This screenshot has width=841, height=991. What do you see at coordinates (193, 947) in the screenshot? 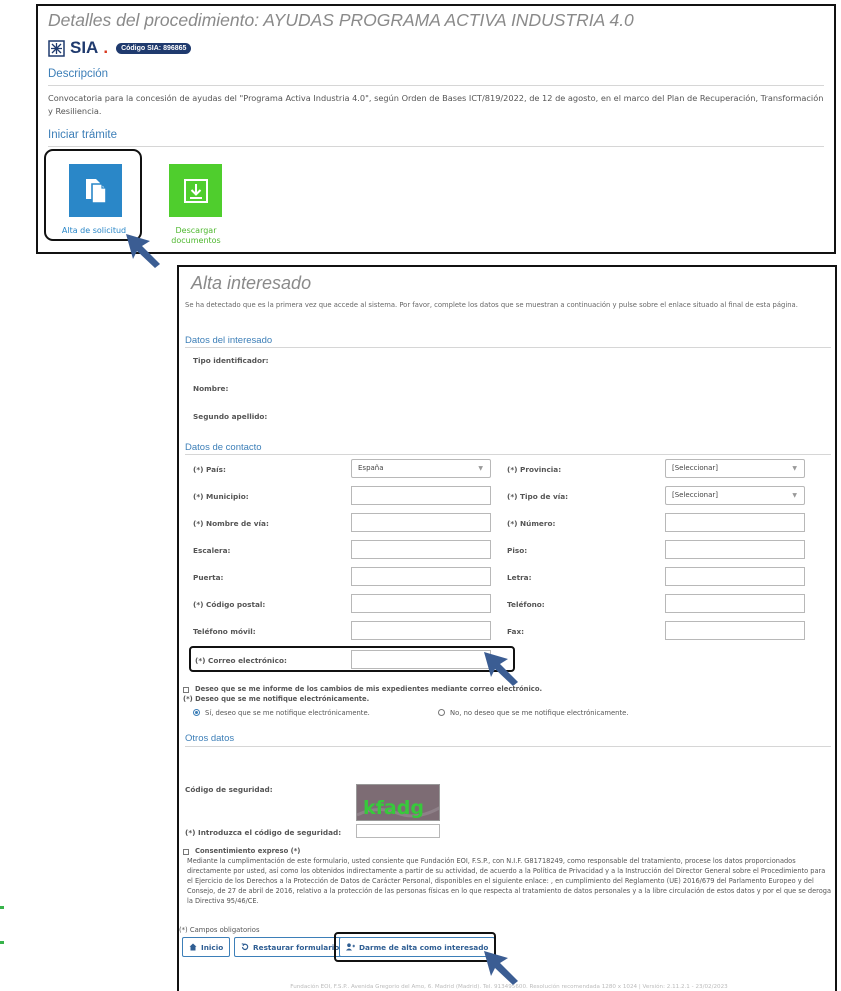
I see `home-icon` at bounding box center [193, 947].